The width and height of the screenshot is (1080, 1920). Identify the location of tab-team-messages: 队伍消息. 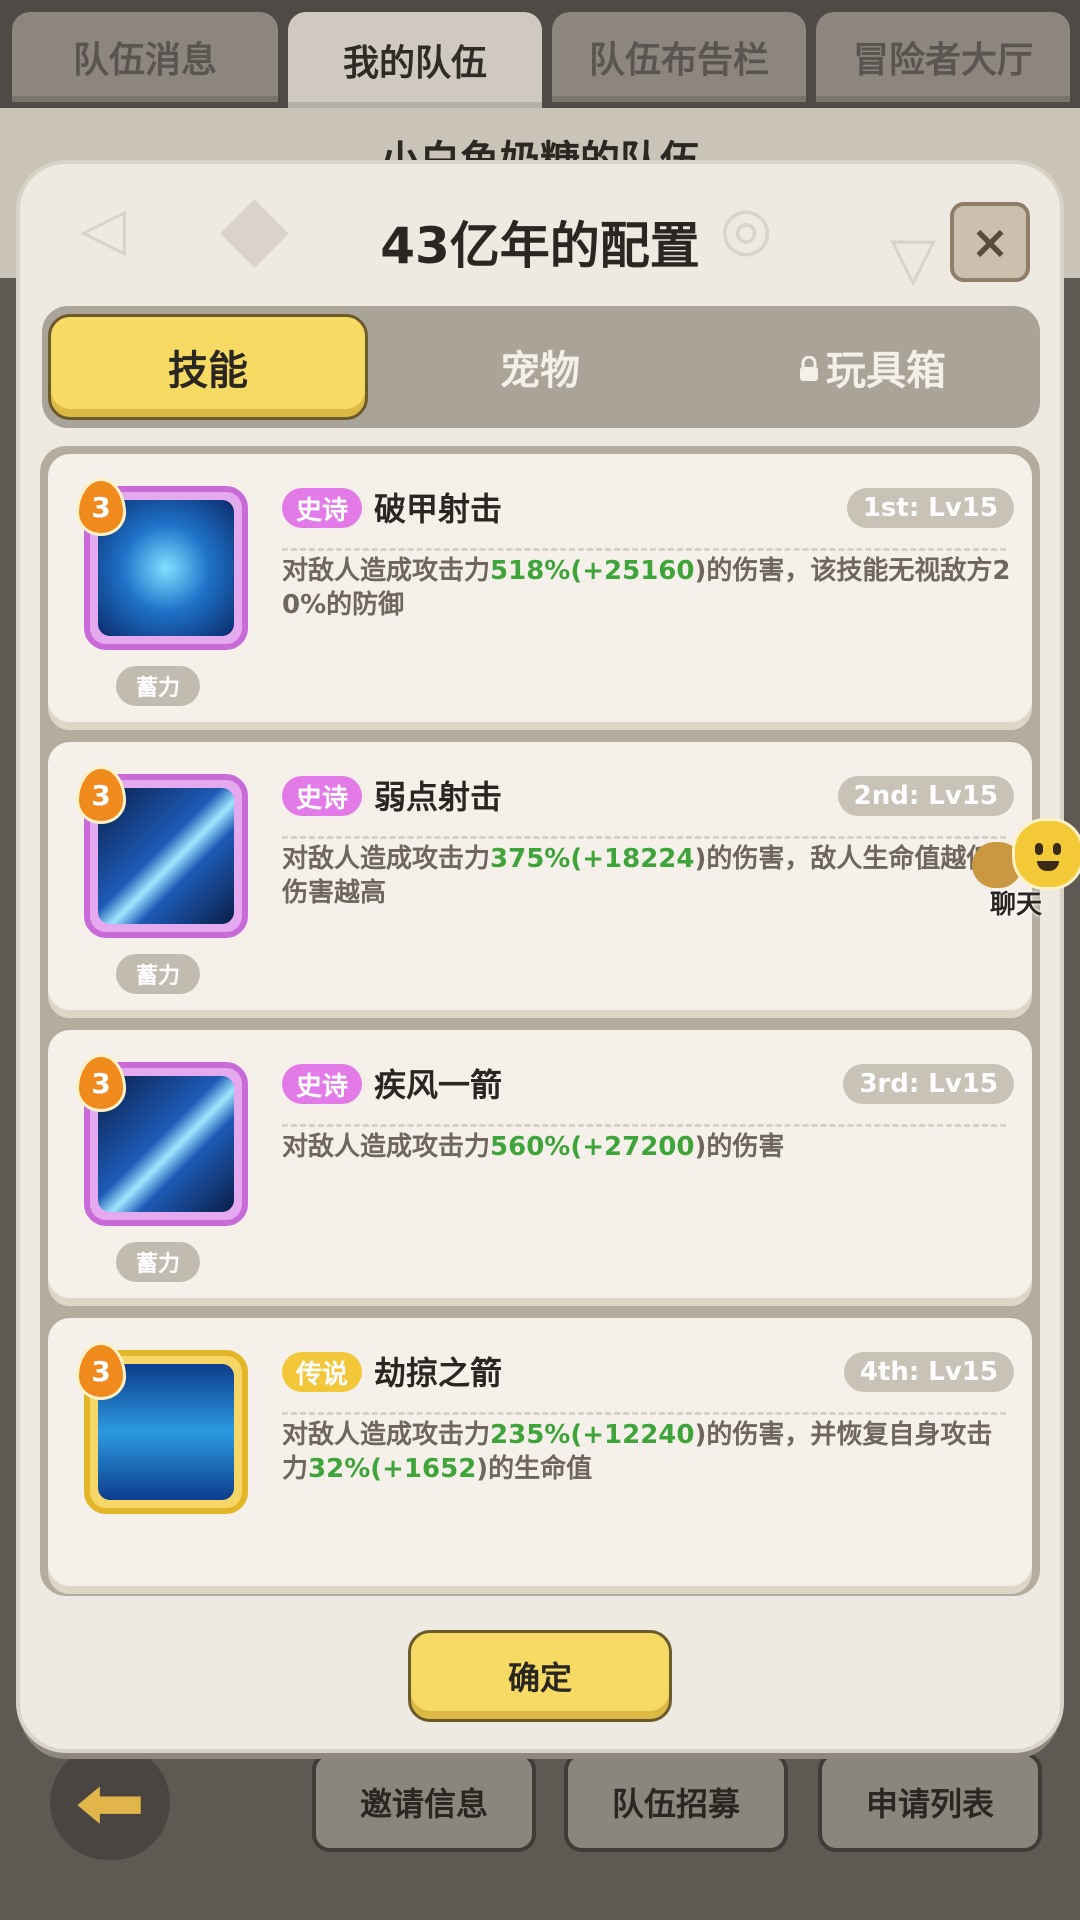
(145, 57).